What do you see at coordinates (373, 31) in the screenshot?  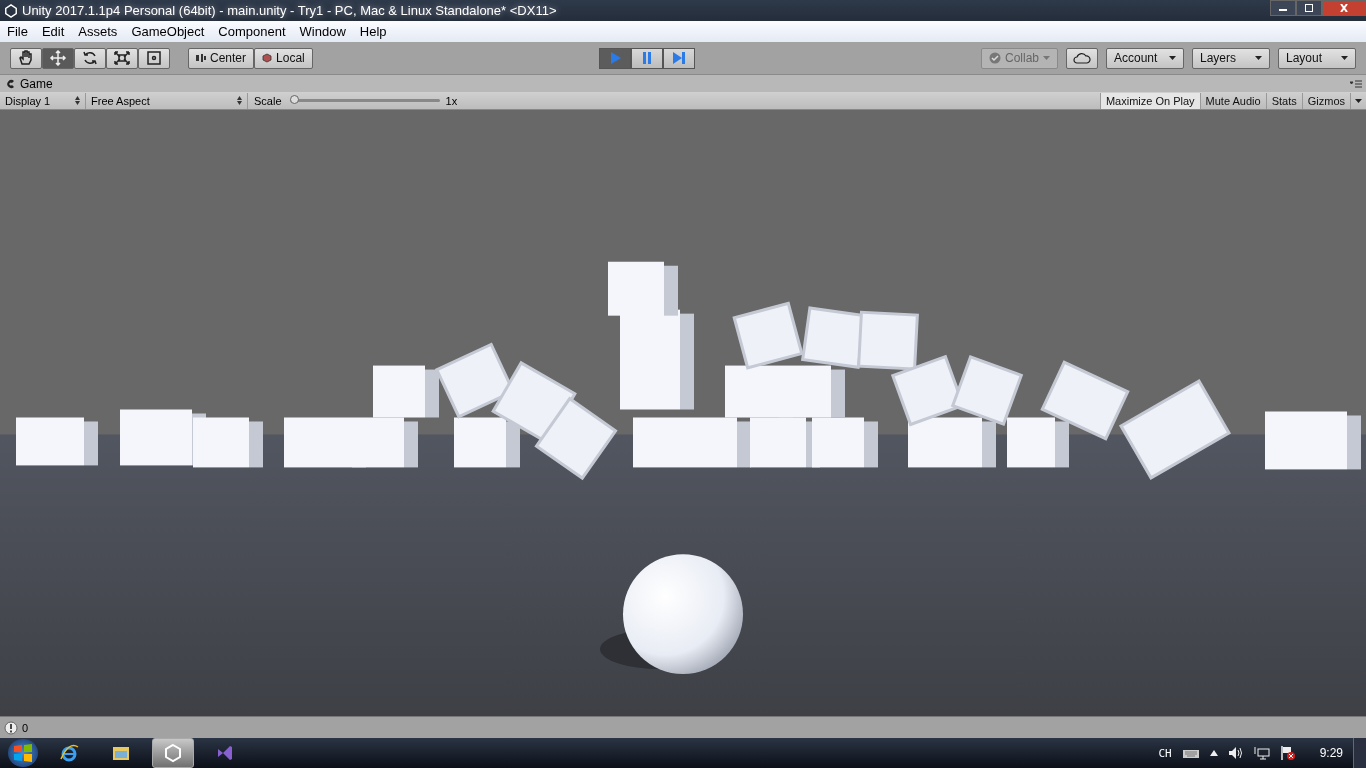 I see `menu-item: Help` at bounding box center [373, 31].